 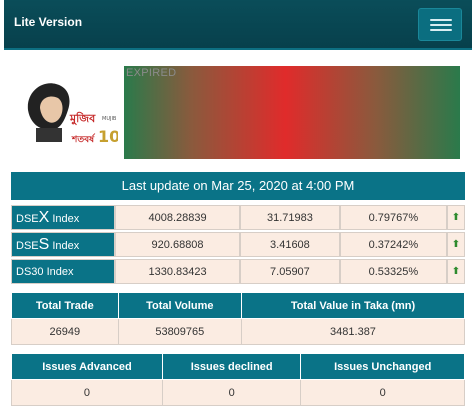 I want to click on total-trade-header: Total Trade, so click(x=65, y=305).